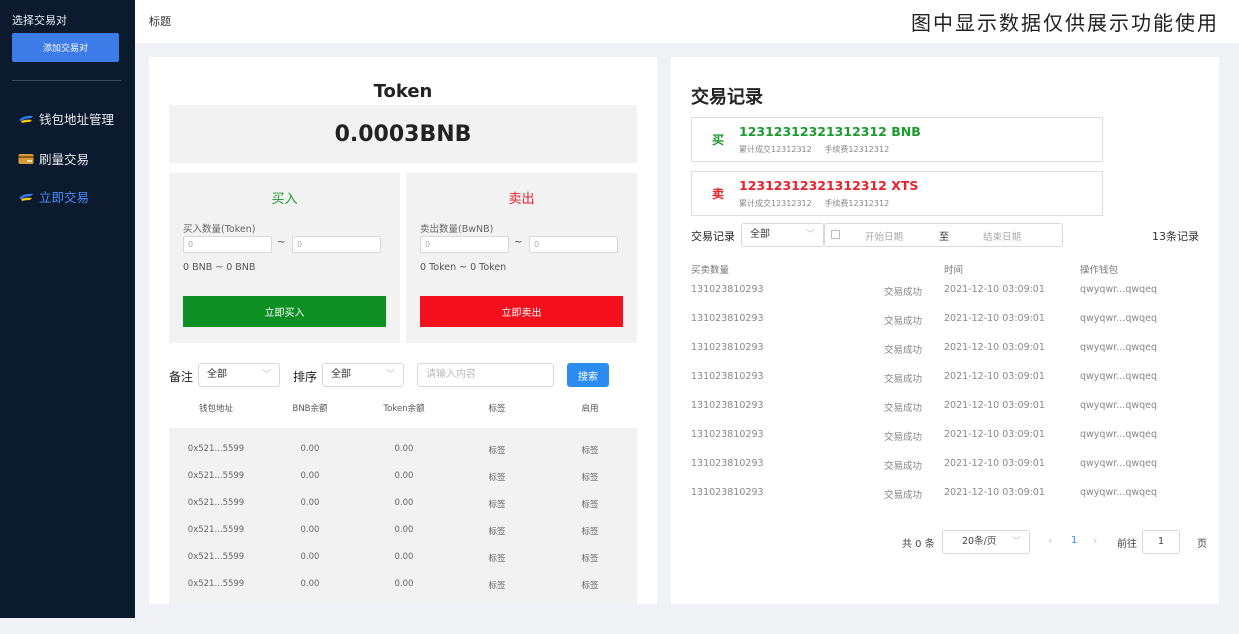 The image size is (1239, 634). I want to click on buy-side-label: 买, so click(718, 140).